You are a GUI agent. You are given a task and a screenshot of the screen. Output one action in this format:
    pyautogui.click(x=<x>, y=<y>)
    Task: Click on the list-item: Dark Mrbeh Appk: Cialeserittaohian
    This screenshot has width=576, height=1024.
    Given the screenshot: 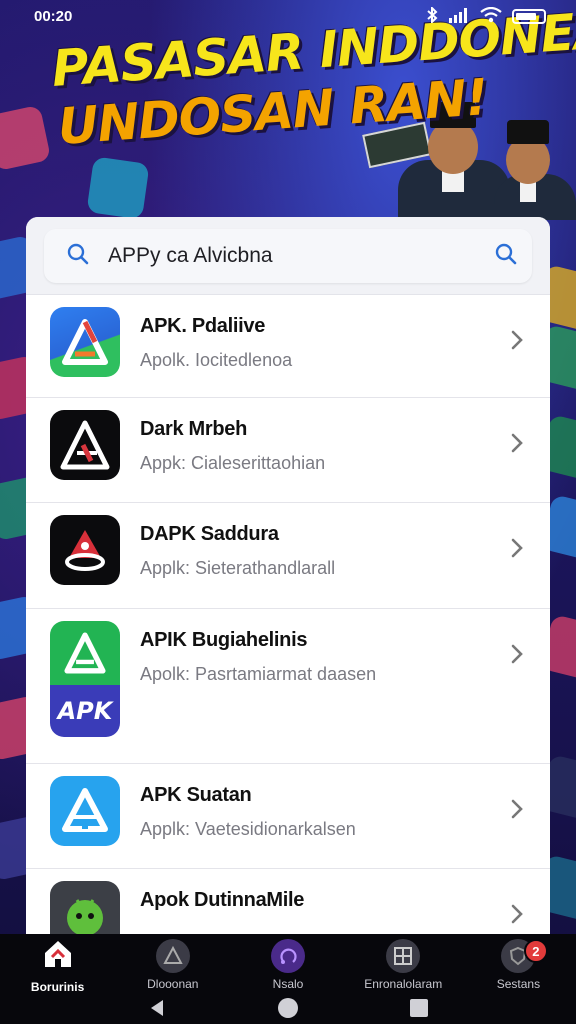 What is the action you would take?
    pyautogui.click(x=288, y=450)
    